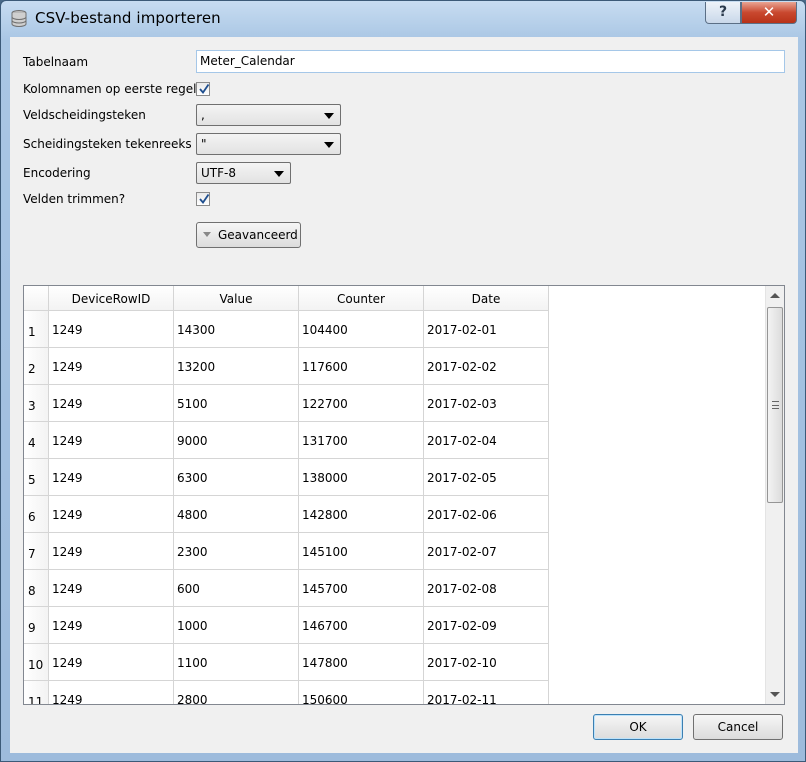 Image resolution: width=806 pixels, height=762 pixels. Describe the element at coordinates (236, 514) in the screenshot. I see `table-cell: 4800` at that location.